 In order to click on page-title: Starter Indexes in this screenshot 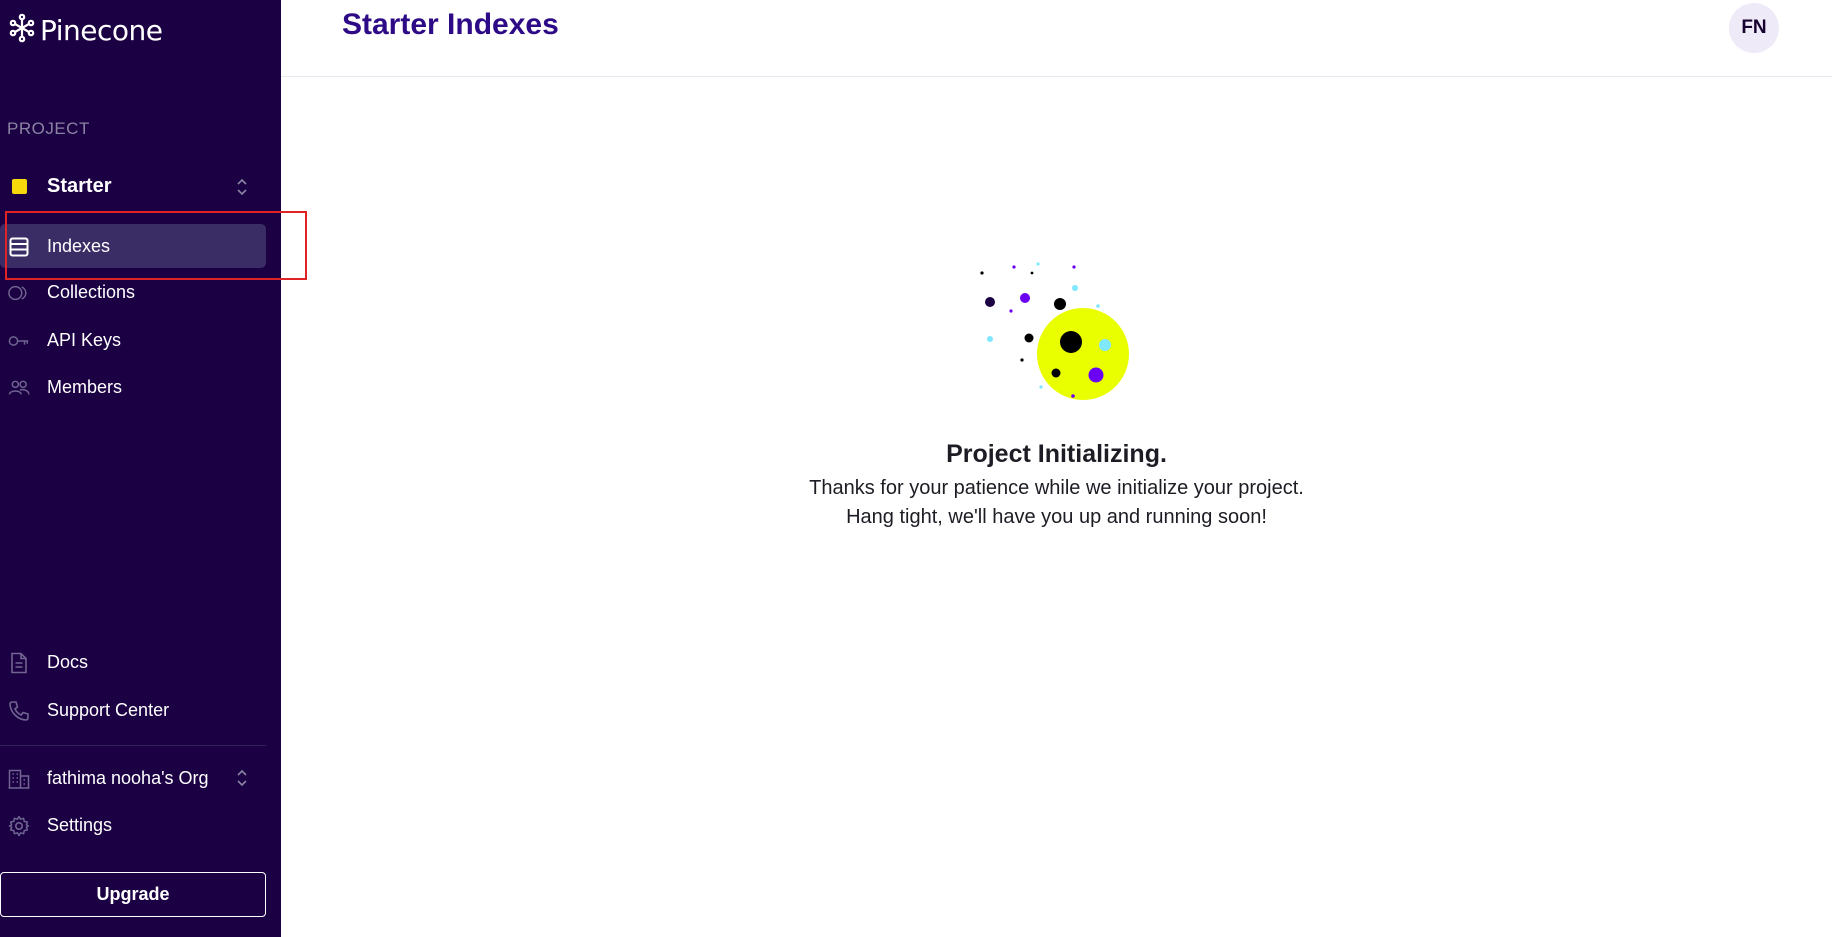, I will do `click(450, 24)`.